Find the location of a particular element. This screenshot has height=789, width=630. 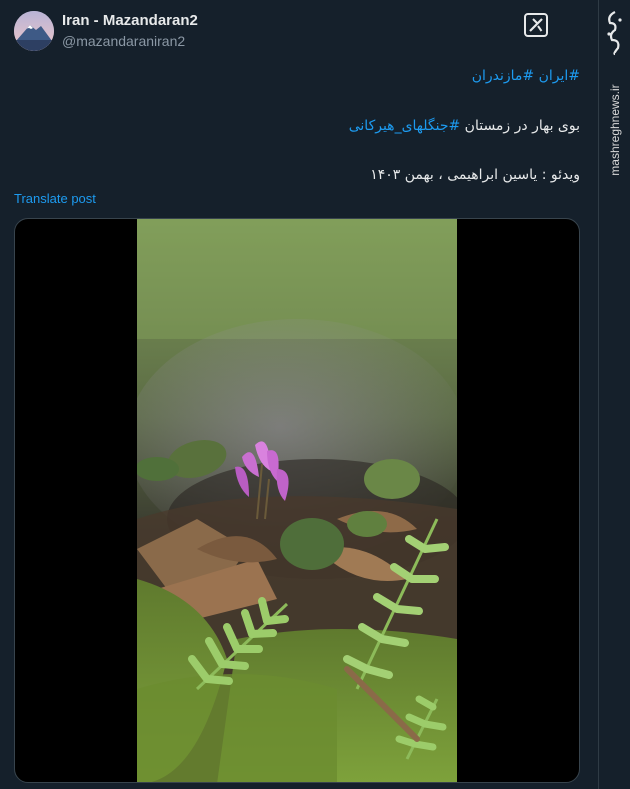

avatar is located at coordinates (34, 31).